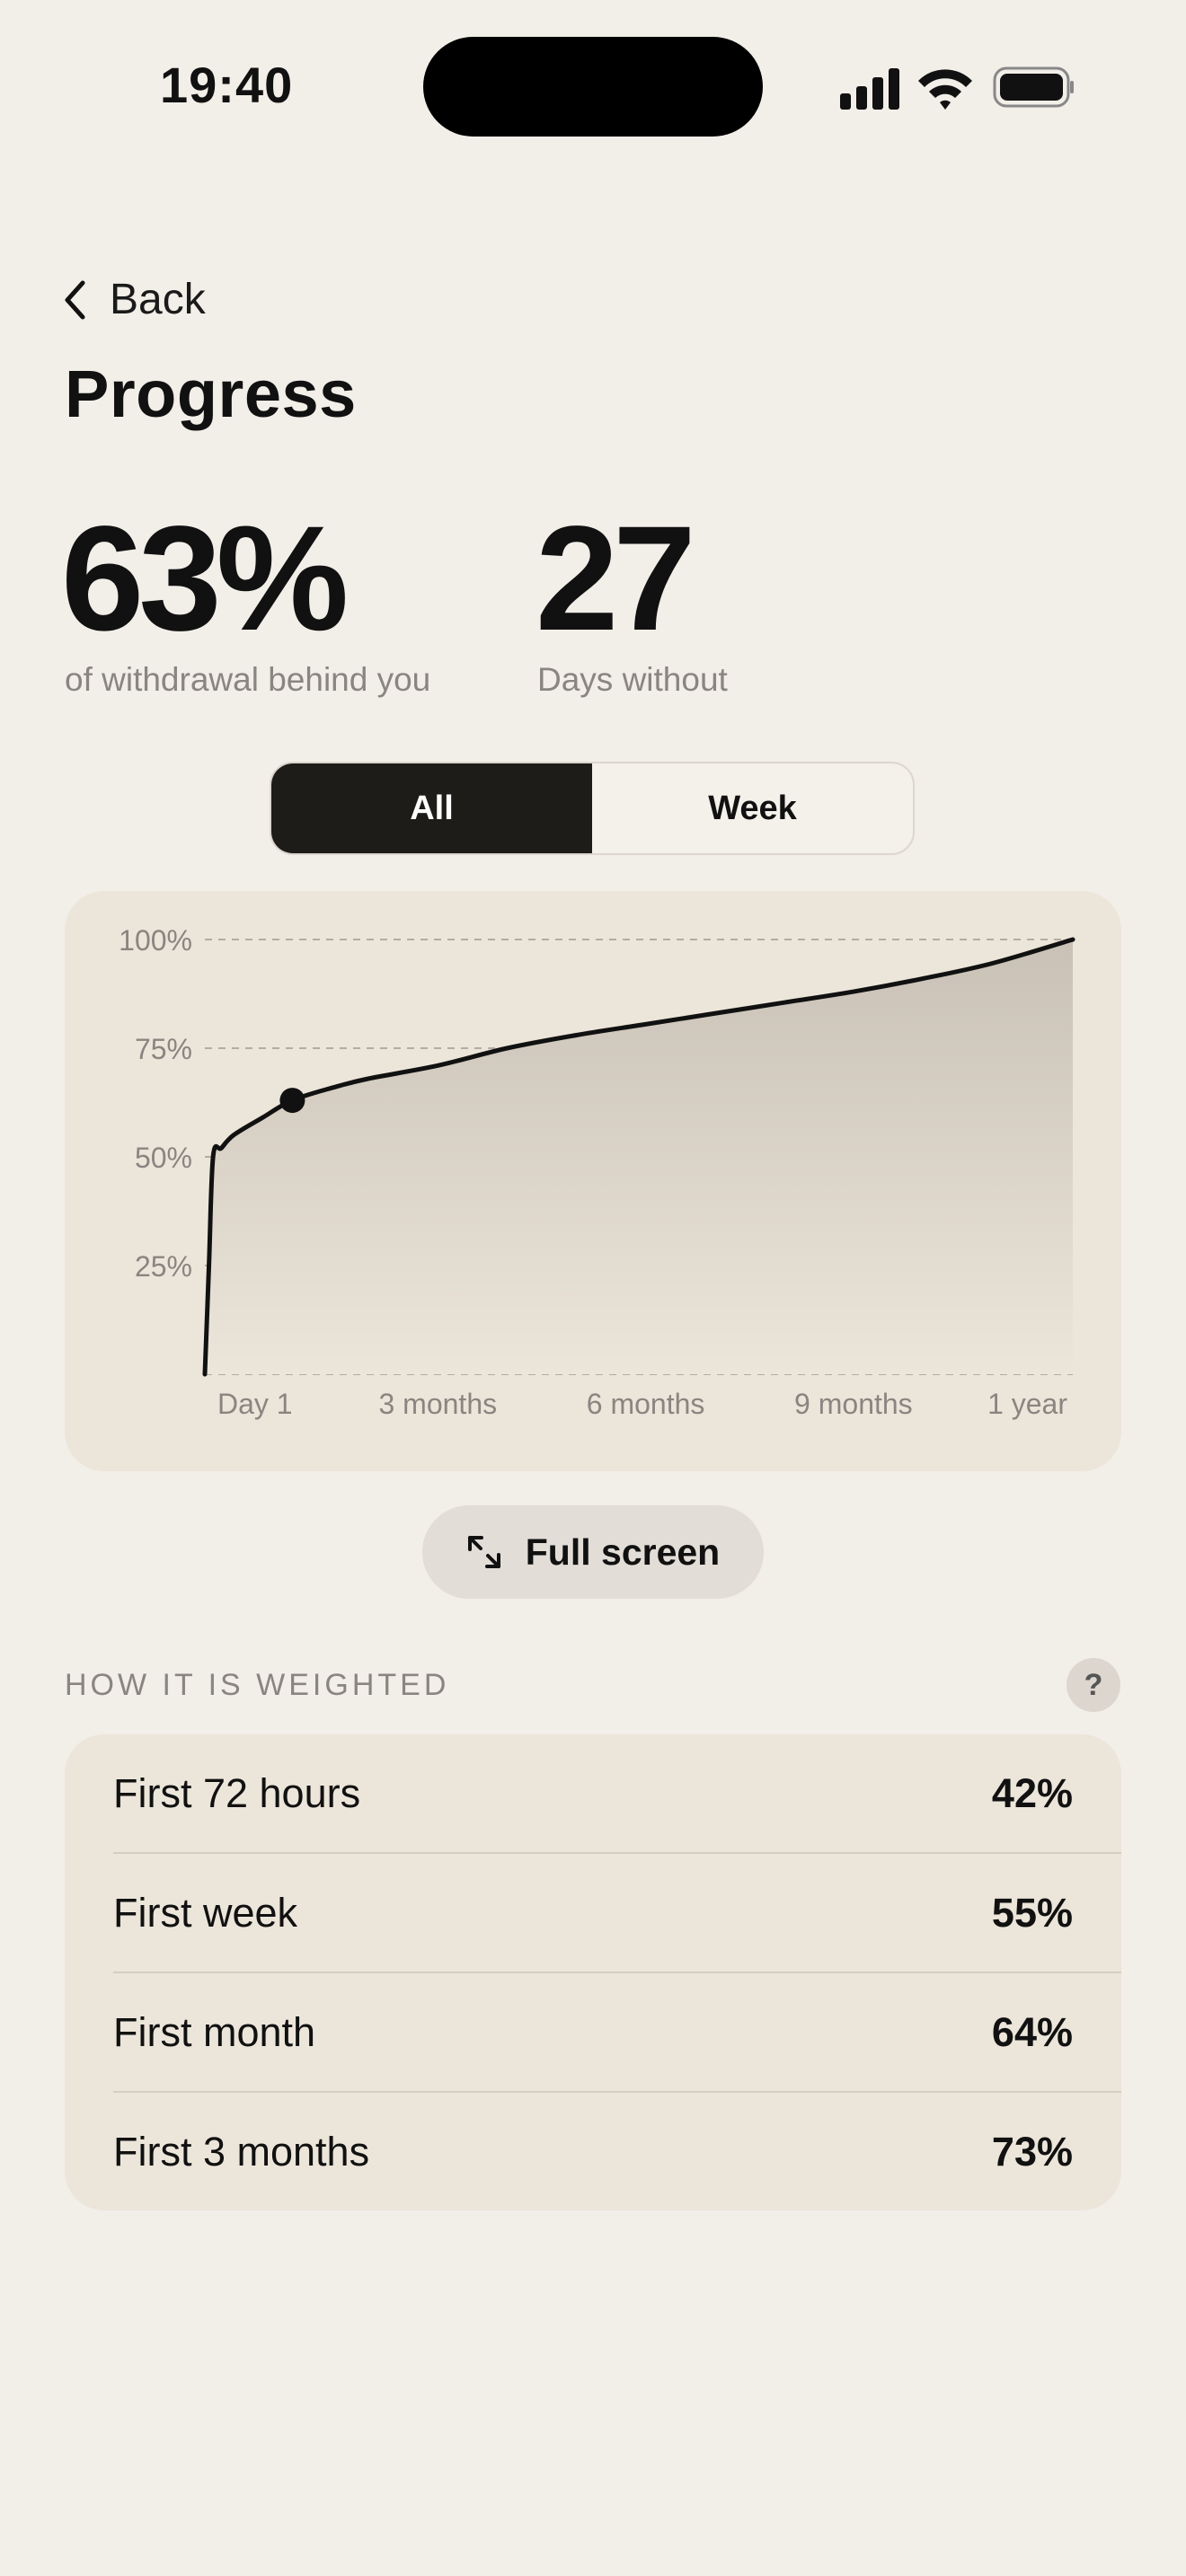 The height and width of the screenshot is (2576, 1186). Describe the element at coordinates (853, 1404) in the screenshot. I see `x-tick-label: 9 months` at that location.